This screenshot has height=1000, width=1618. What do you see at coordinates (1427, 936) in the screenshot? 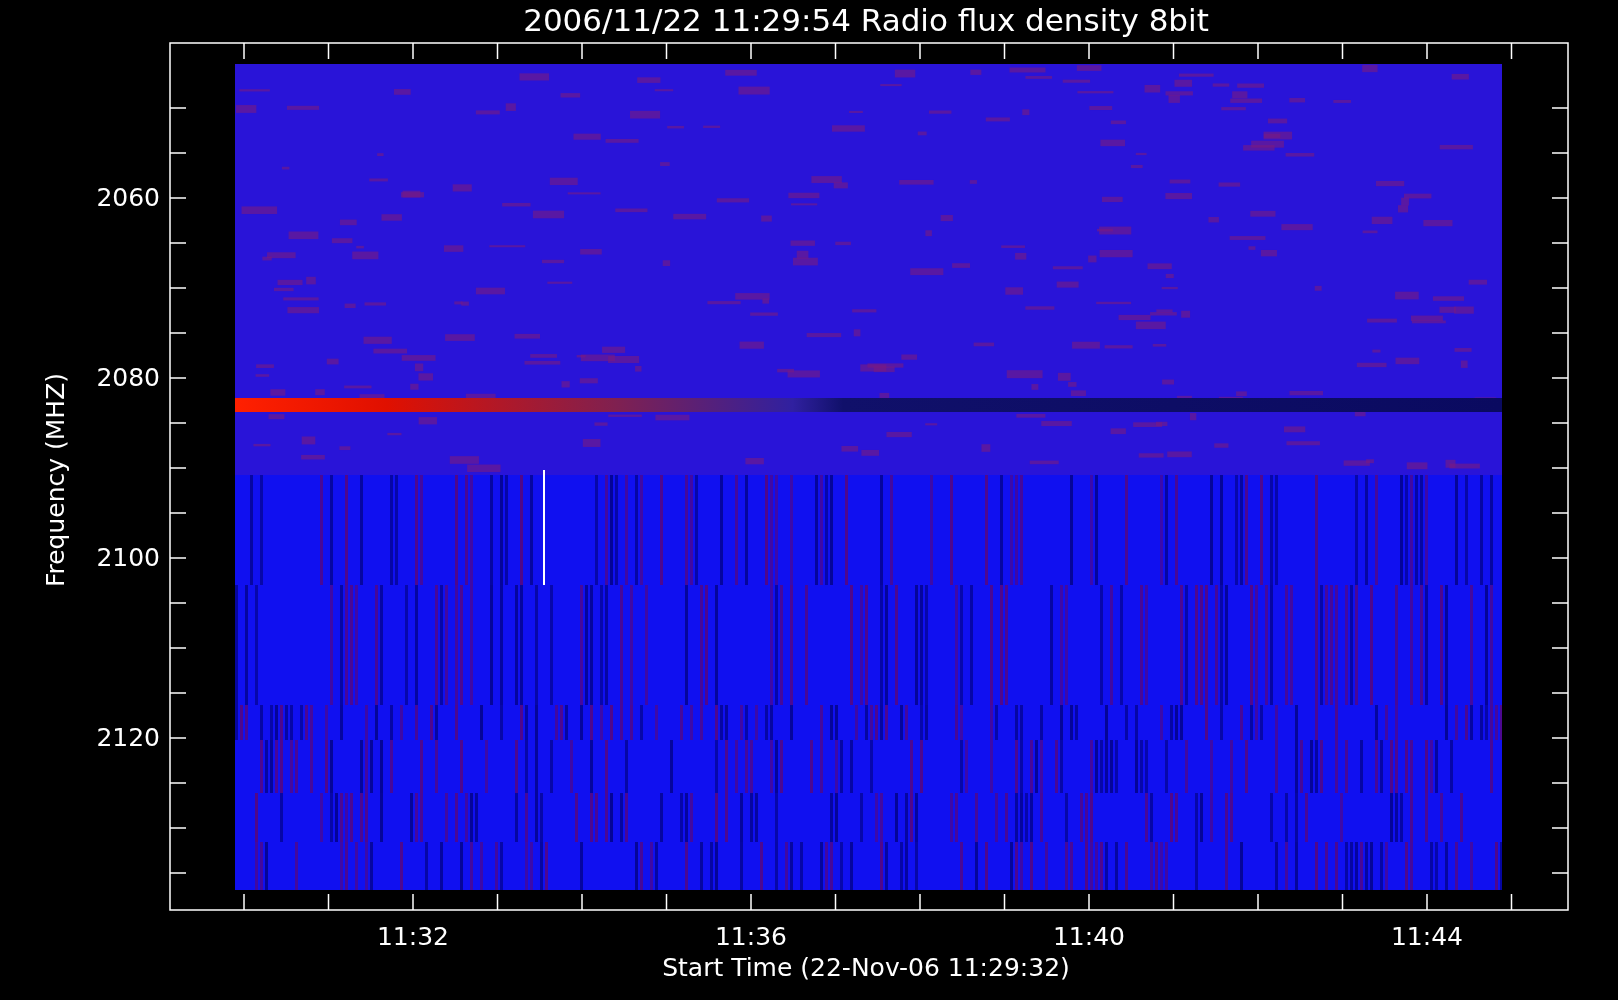
I see `x-tick-label: 11:44` at bounding box center [1427, 936].